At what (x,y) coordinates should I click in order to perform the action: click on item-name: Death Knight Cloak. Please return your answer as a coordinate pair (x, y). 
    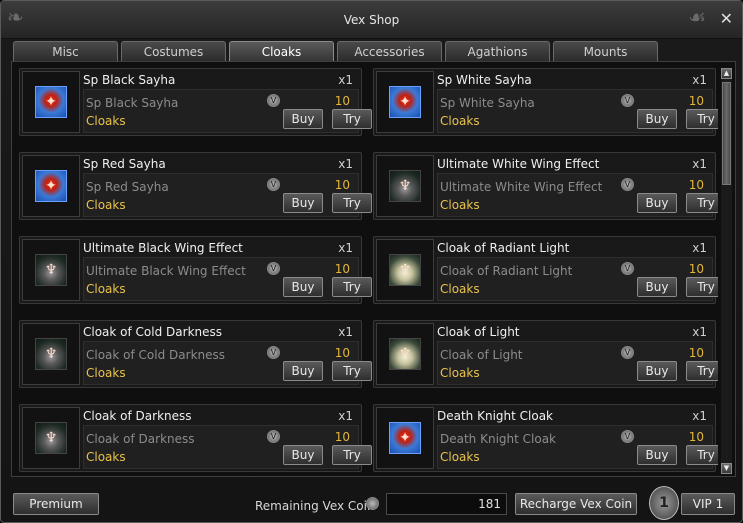
    Looking at the image, I should click on (495, 416).